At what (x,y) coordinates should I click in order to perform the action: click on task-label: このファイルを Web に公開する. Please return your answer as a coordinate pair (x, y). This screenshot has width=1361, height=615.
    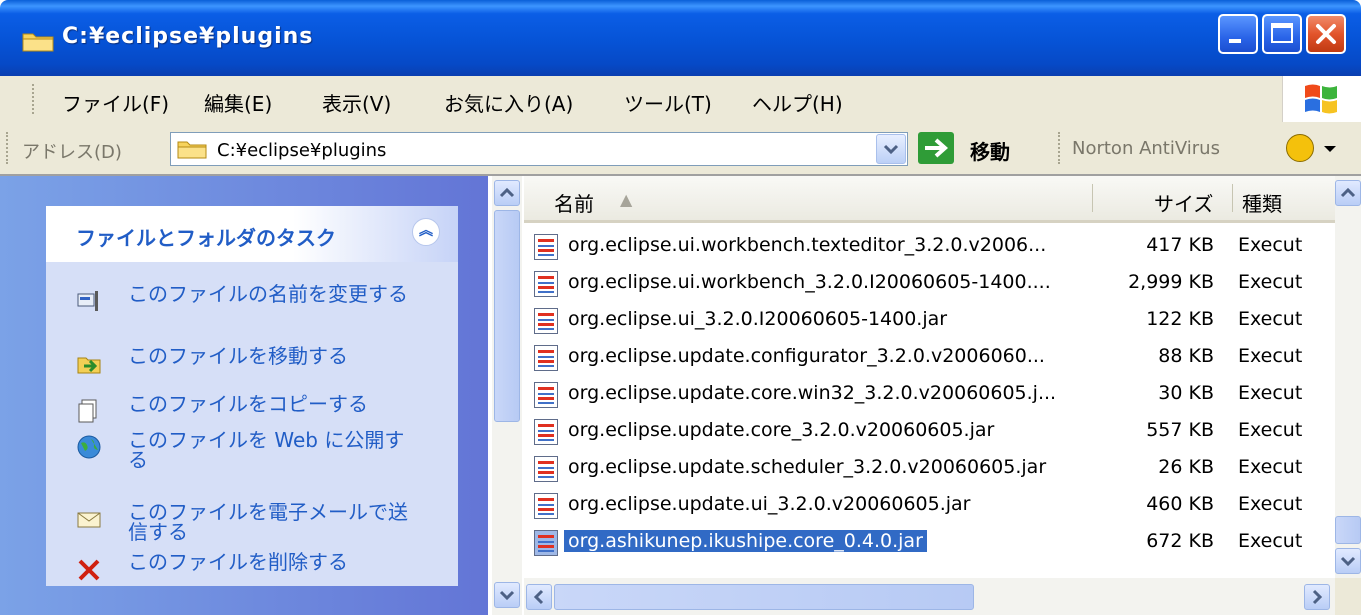
    Looking at the image, I should click on (268, 450).